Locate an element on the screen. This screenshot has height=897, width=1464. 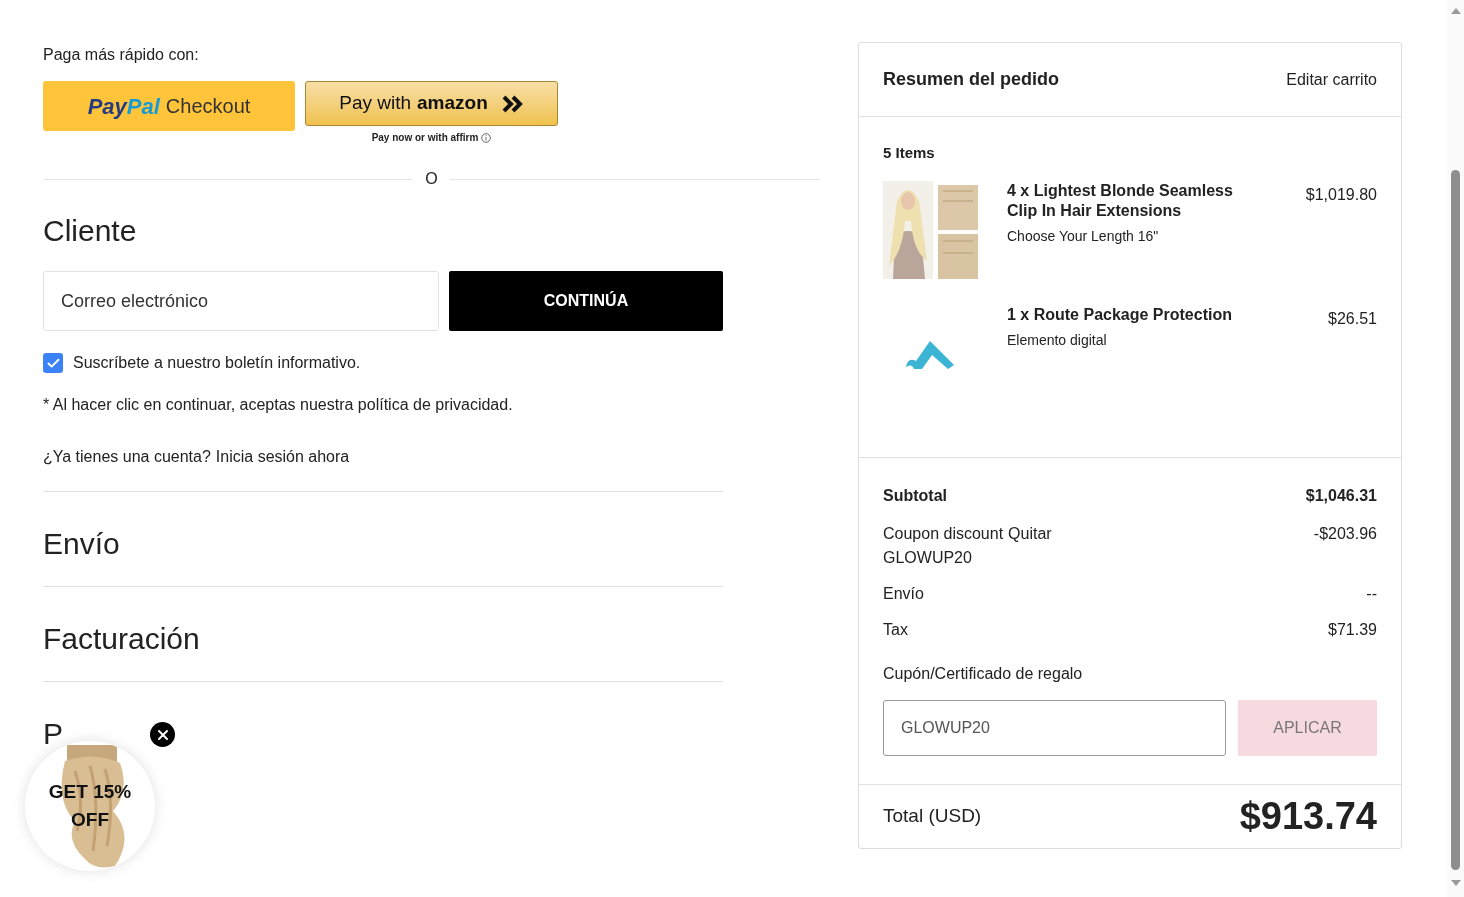
divider-text: O is located at coordinates (431, 179).